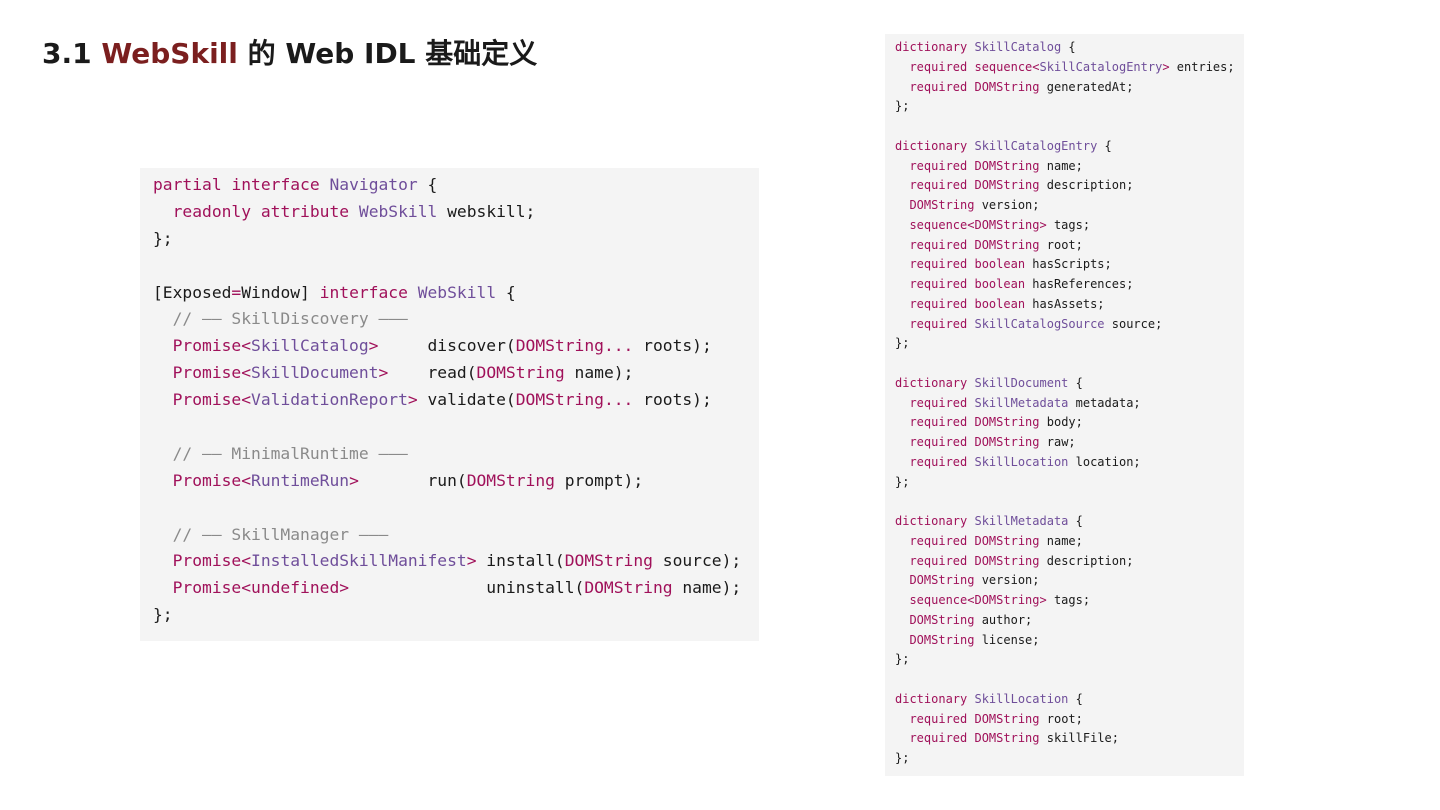  I want to click on code-line: readonly attribute WebSkill webskill;, so click(449, 212).